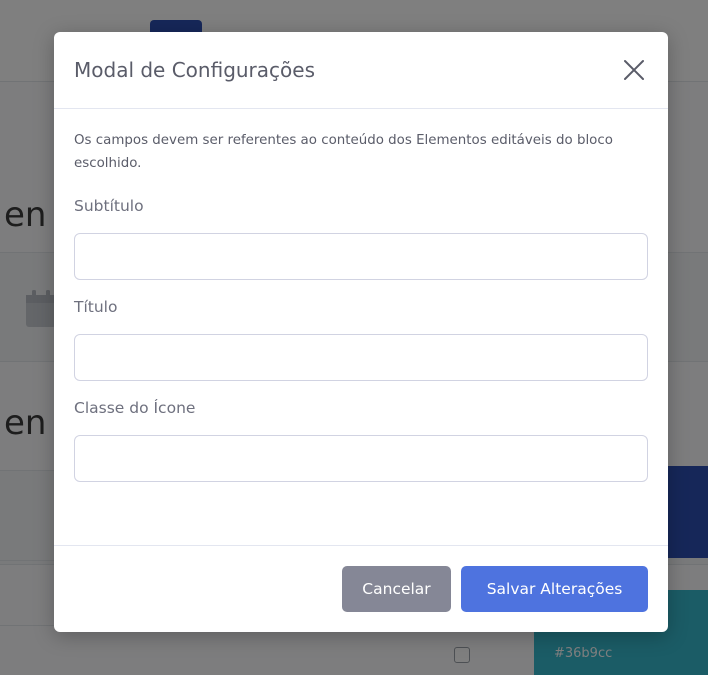 The image size is (708, 675). Describe the element at coordinates (109, 206) in the screenshot. I see `subtitle-label: Subtítulo` at that location.